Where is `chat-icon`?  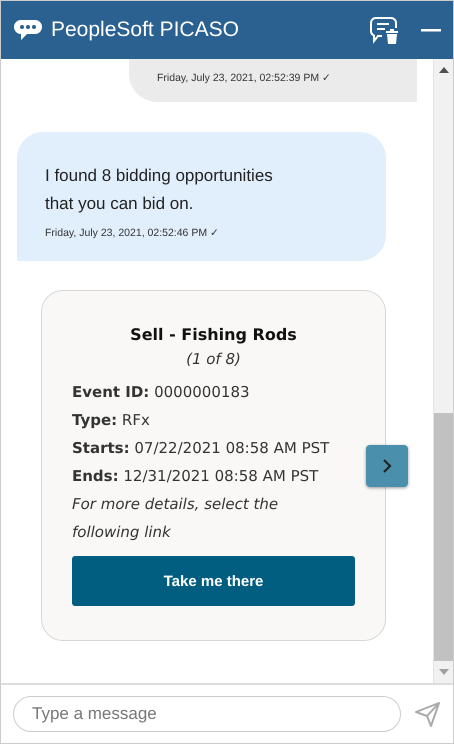
chat-icon is located at coordinates (28, 30).